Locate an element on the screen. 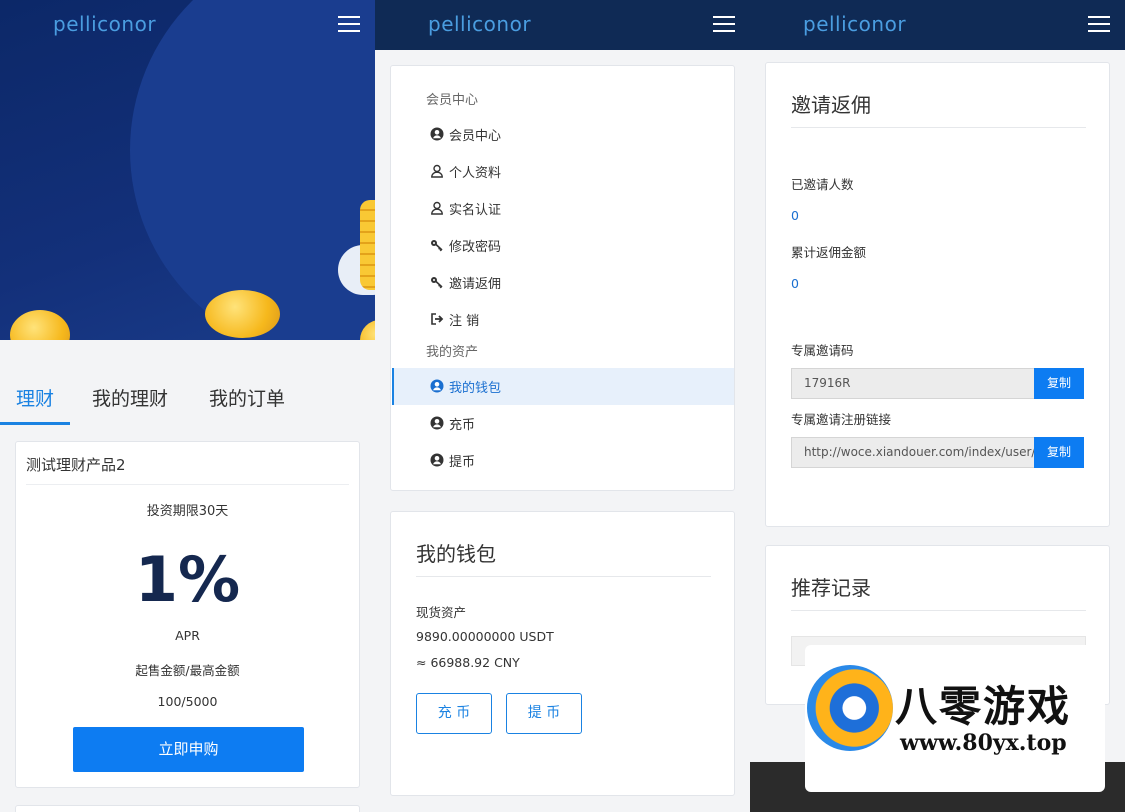 This screenshot has width=1125, height=812. active-tab-indicator is located at coordinates (35, 423).